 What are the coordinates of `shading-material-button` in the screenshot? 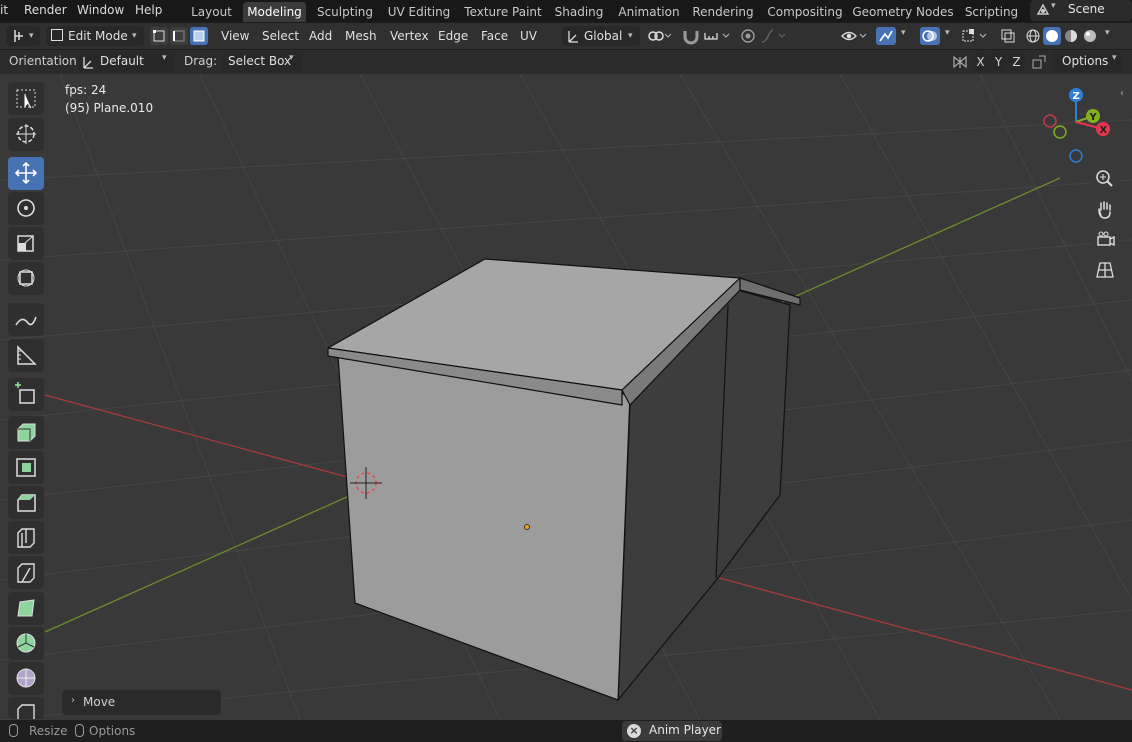 It's located at (1071, 36).